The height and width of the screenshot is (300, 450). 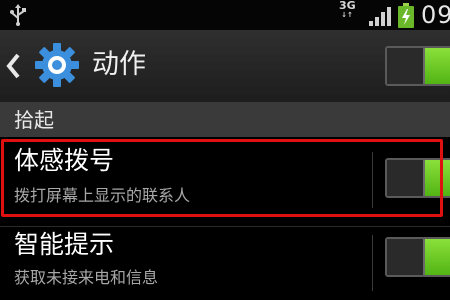 What do you see at coordinates (64, 244) in the screenshot?
I see `item-title: 智能提示` at bounding box center [64, 244].